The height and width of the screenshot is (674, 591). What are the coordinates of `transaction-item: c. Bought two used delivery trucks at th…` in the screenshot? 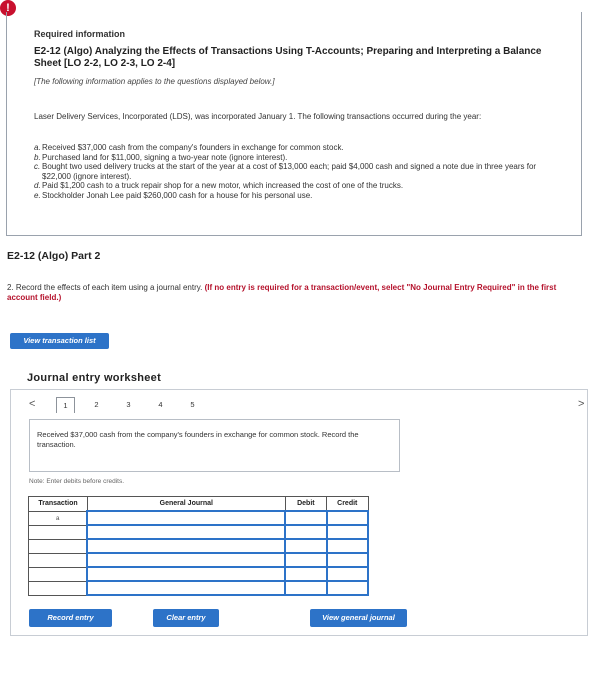 It's located at (299, 171).